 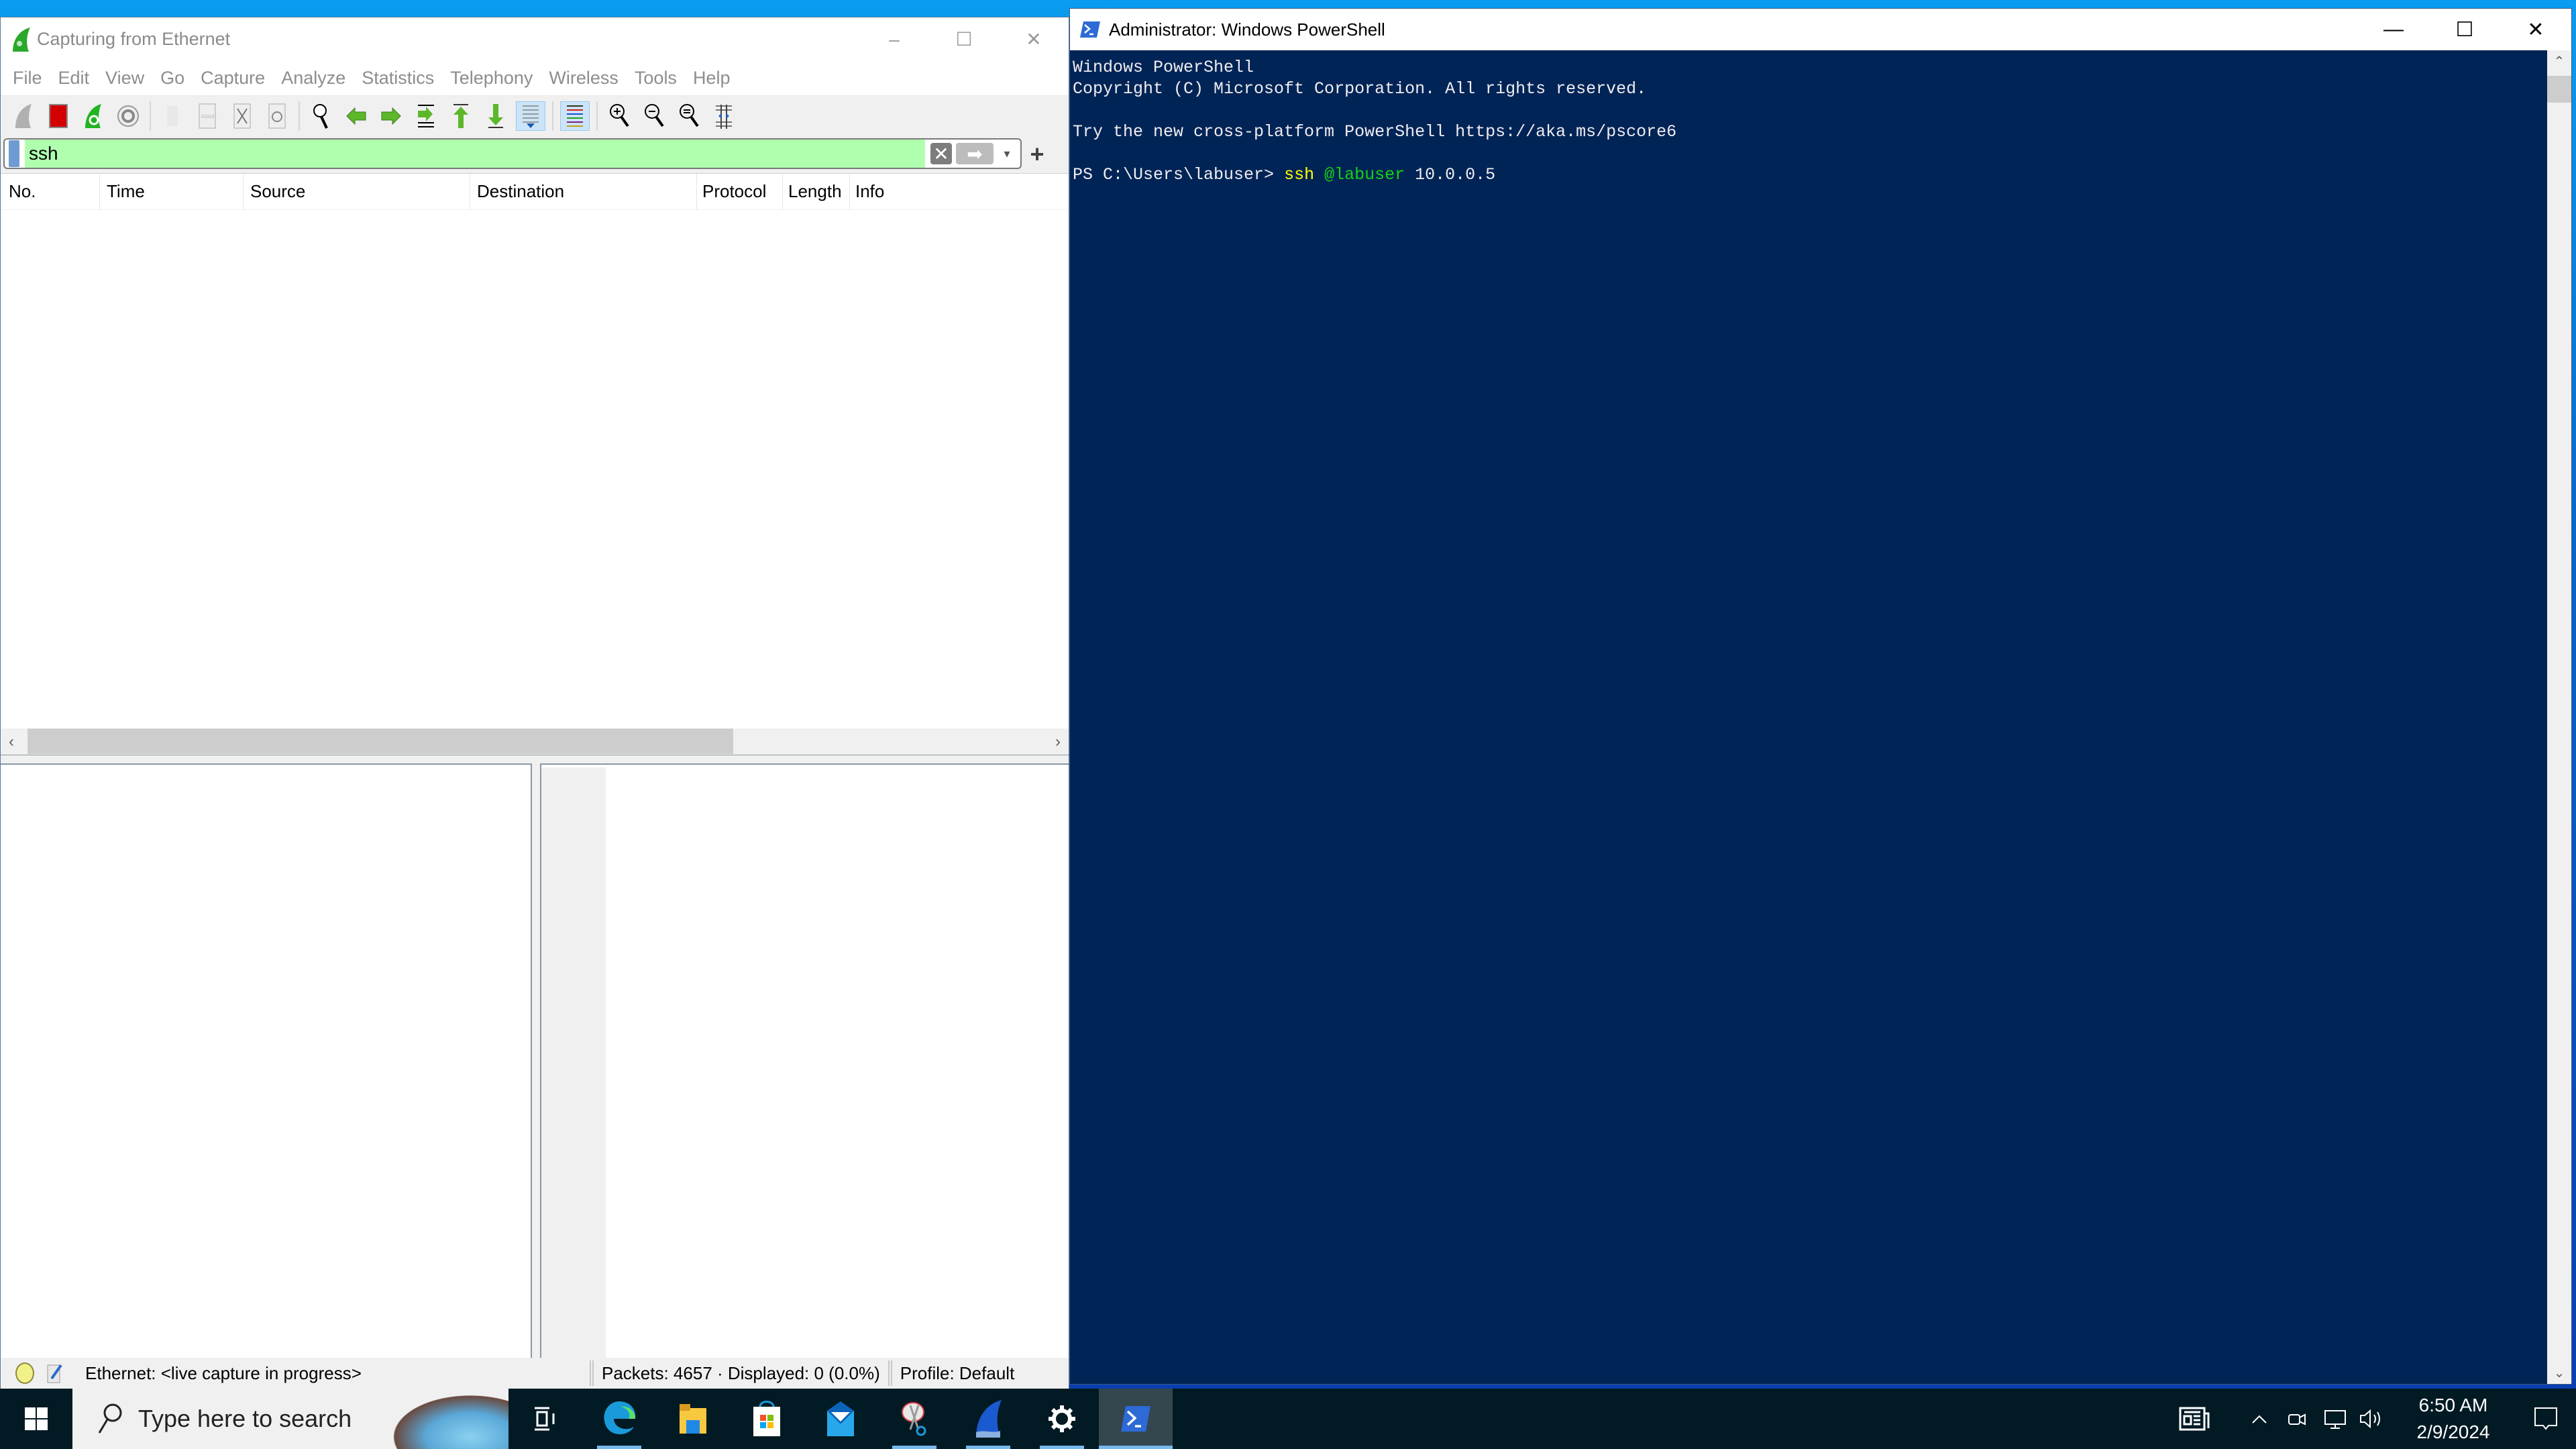 I want to click on menu-edit: Edit, so click(x=74, y=78).